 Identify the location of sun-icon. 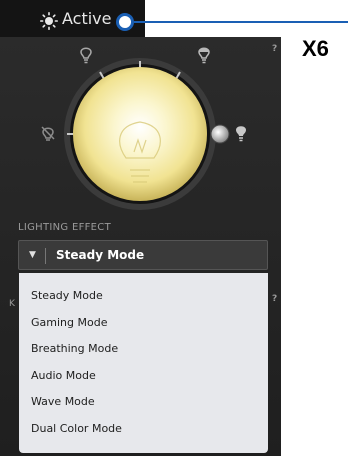
(49, 21).